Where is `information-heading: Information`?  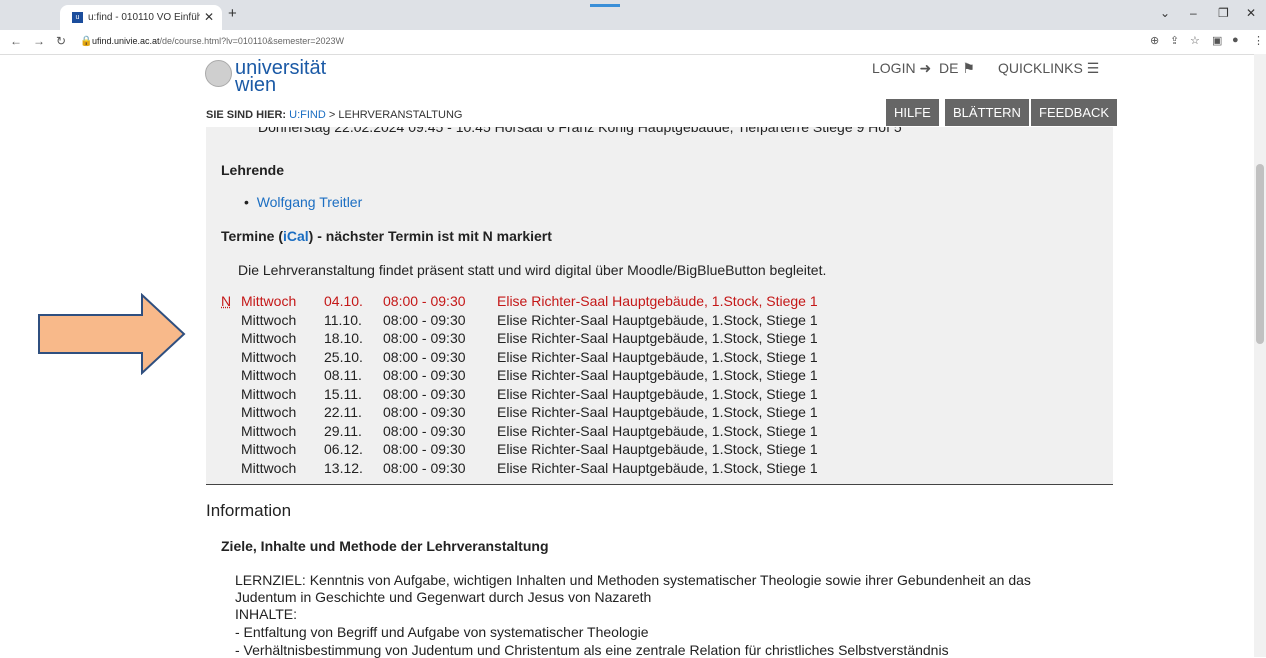
information-heading: Information is located at coordinates (249, 510).